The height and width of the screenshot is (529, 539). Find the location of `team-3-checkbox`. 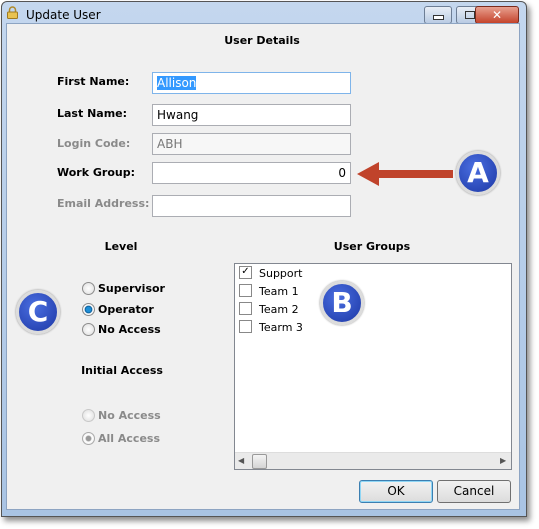

team-3-checkbox is located at coordinates (245, 326).